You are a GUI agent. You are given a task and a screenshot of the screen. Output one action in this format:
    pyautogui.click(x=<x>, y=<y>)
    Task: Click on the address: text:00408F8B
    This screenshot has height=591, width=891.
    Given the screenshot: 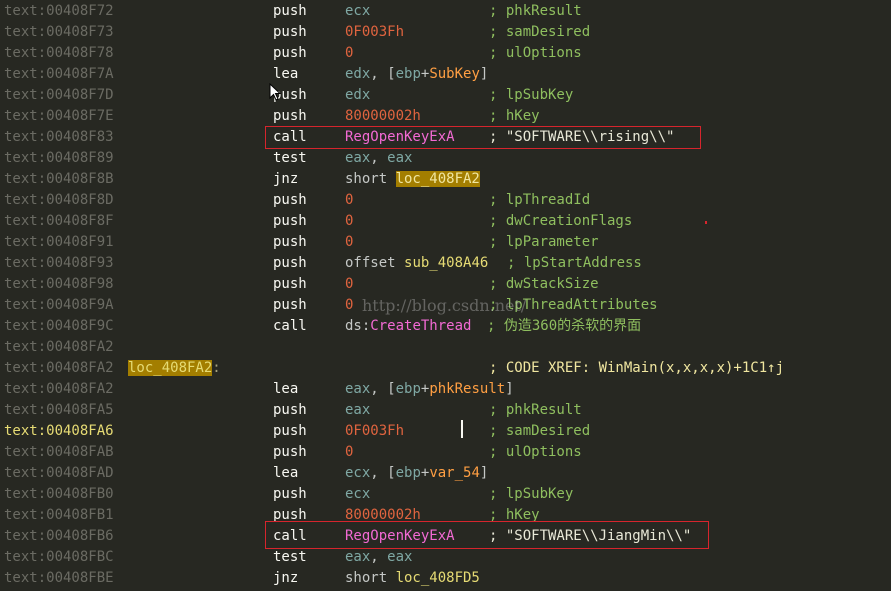 What is the action you would take?
    pyautogui.click(x=59, y=179)
    